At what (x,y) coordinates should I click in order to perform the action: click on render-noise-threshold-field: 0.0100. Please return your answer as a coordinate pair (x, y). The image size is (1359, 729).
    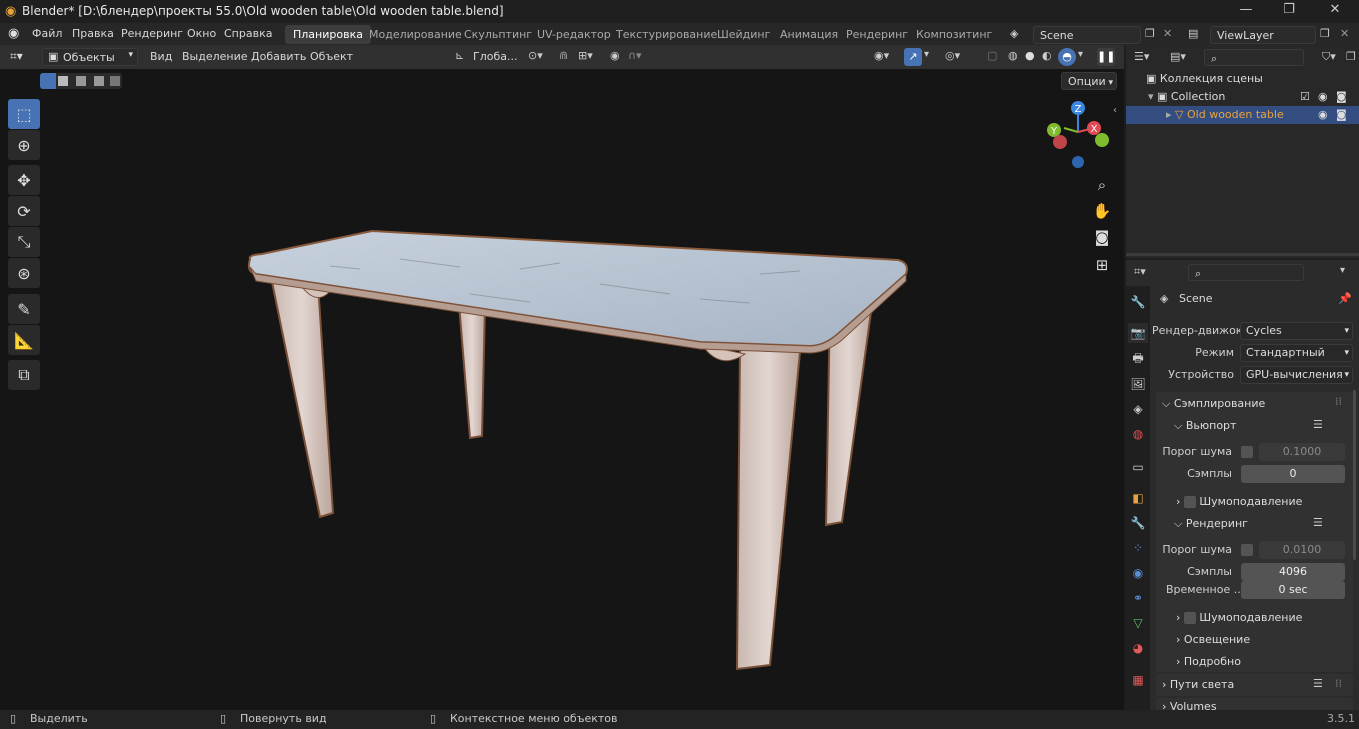
    Looking at the image, I should click on (1302, 550).